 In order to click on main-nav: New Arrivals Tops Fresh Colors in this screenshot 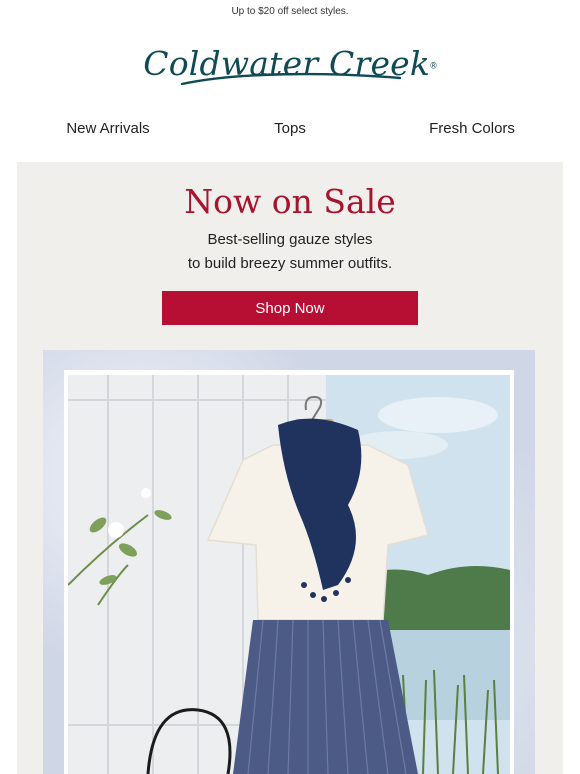, I will do `click(290, 131)`.